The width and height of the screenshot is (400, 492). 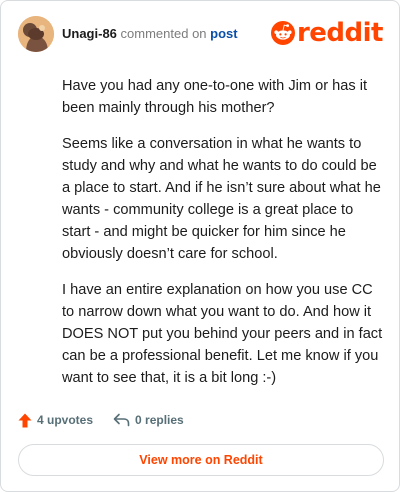 What do you see at coordinates (223, 33) in the screenshot?
I see `post-link: post` at bounding box center [223, 33].